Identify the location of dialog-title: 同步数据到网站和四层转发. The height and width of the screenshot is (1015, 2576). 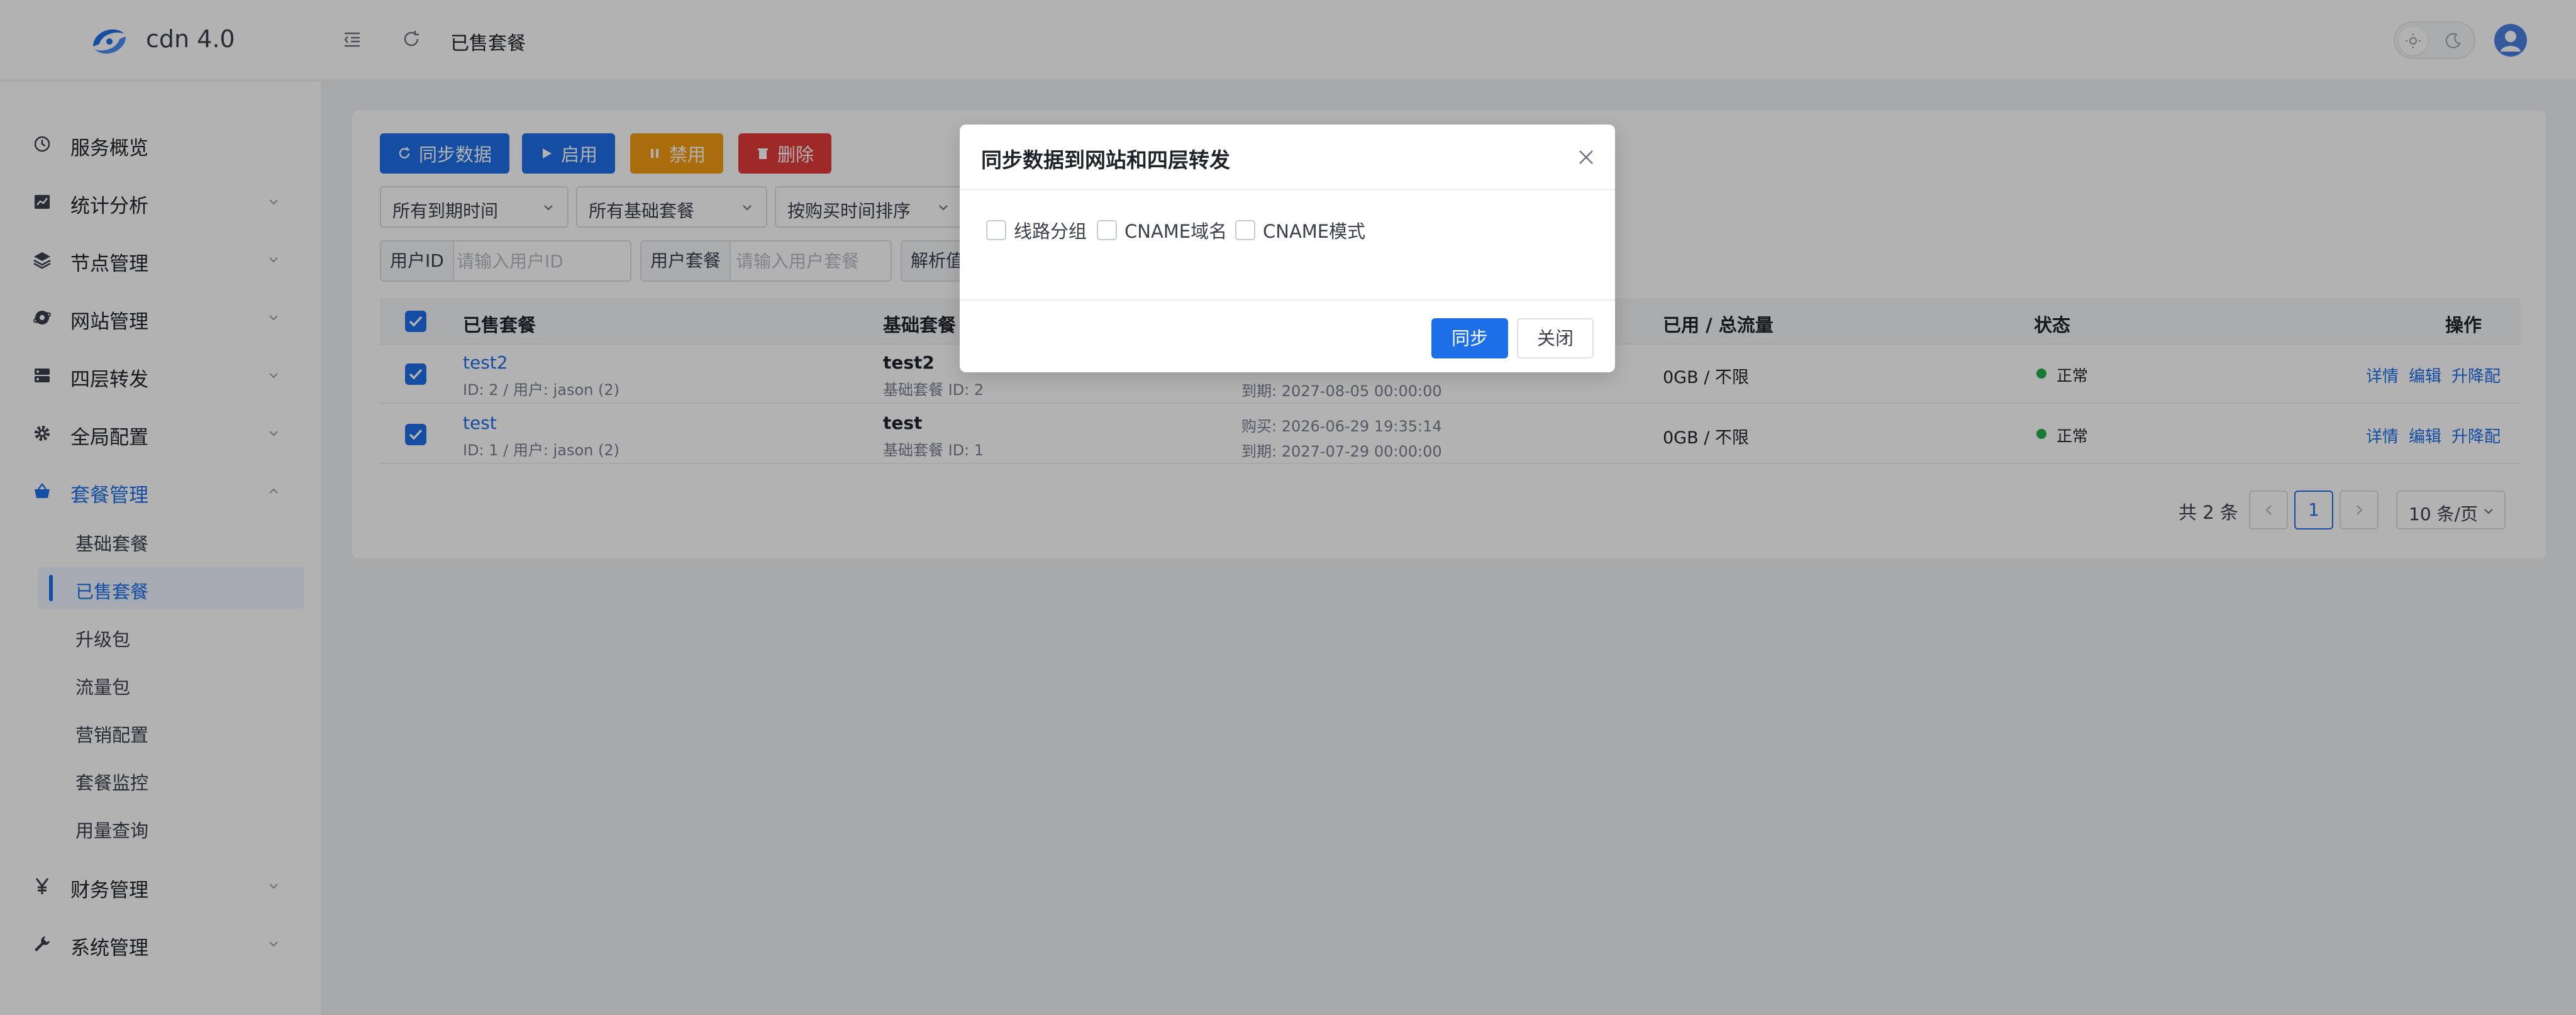
(1105, 160).